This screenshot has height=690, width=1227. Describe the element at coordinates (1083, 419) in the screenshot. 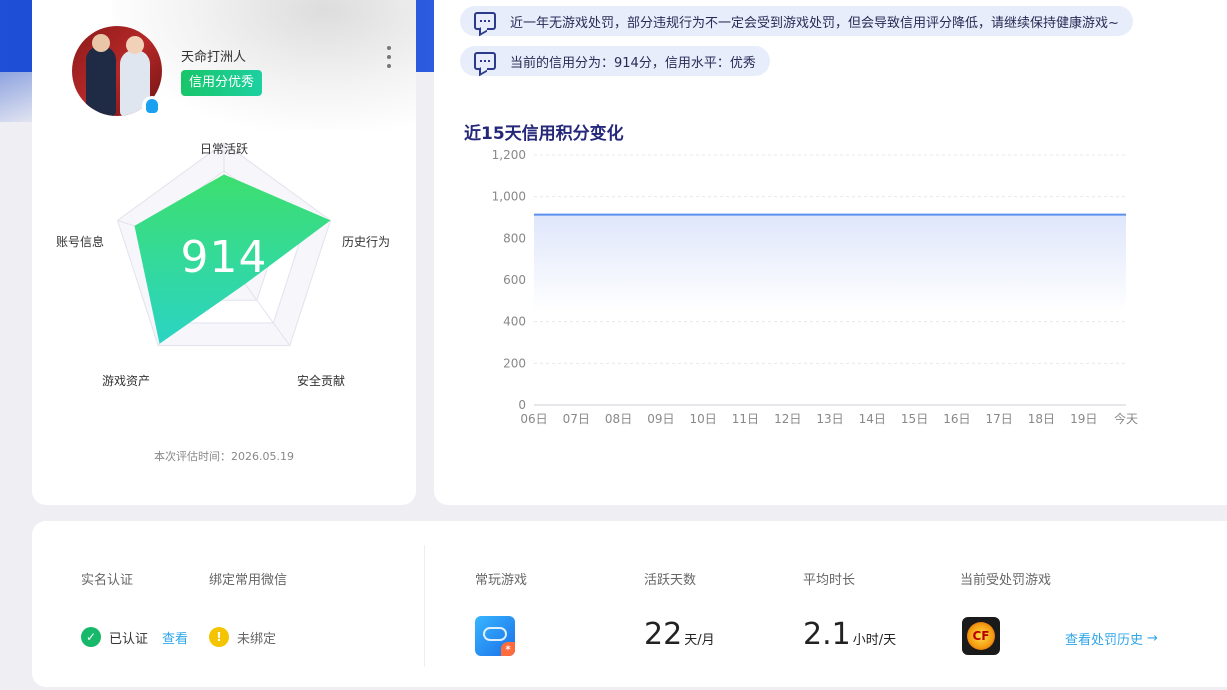

I see `x-tick-label: 19日` at that location.